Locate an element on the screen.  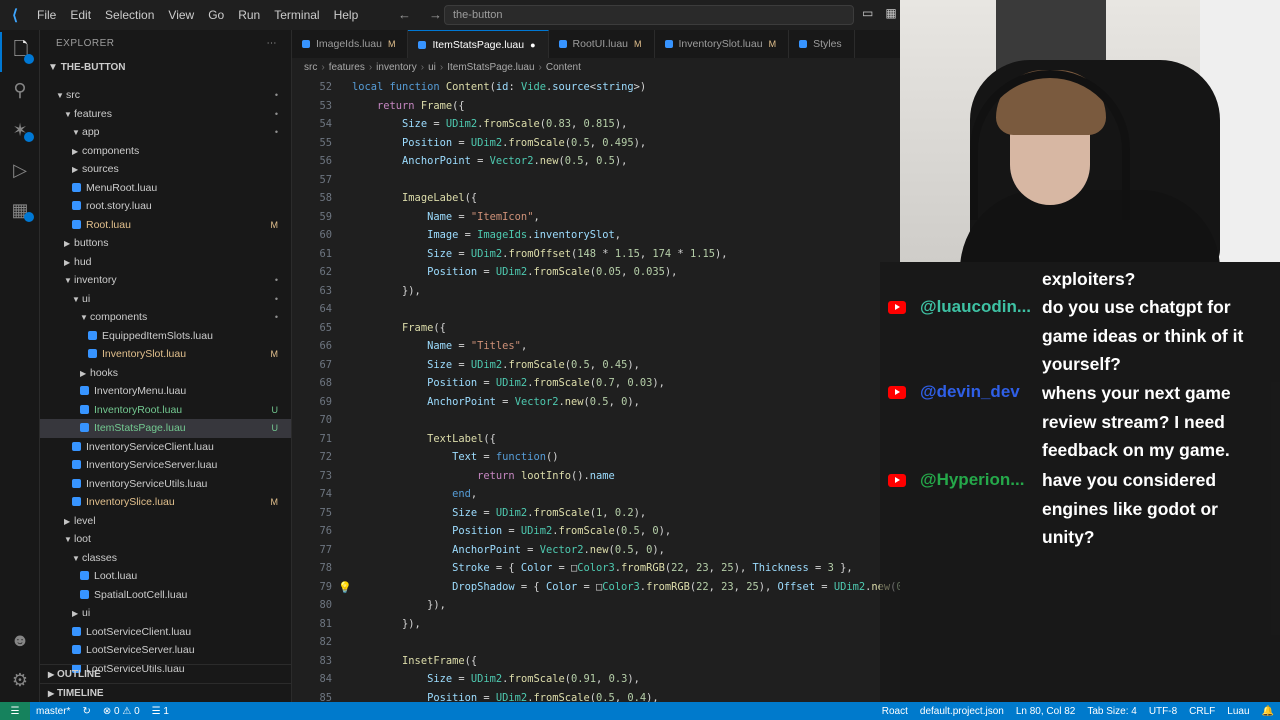
tree-item: ▶ sources is located at coordinates (165, 169).